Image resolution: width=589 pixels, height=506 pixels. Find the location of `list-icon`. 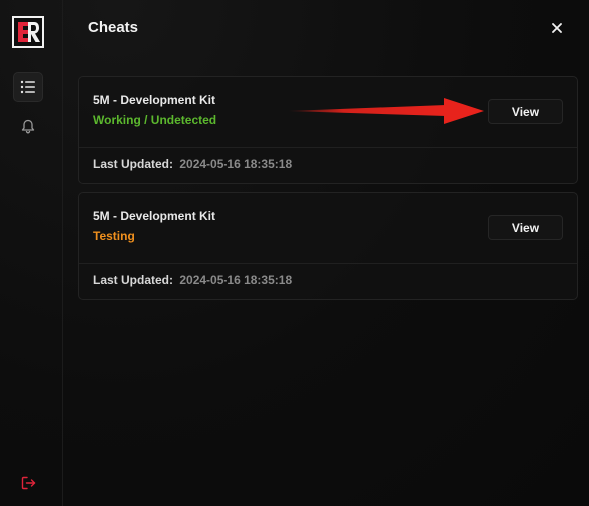

list-icon is located at coordinates (27, 87).